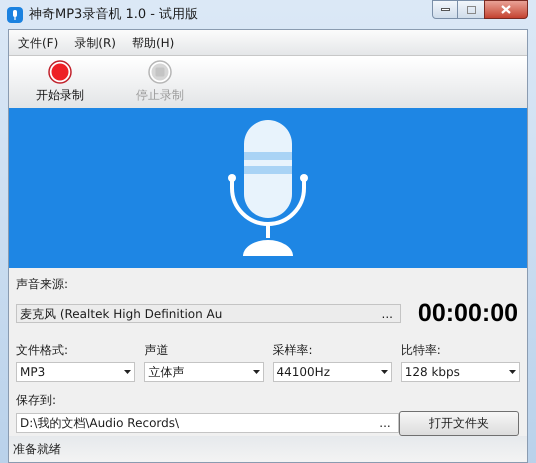 The height and width of the screenshot is (463, 536). Describe the element at coordinates (204, 372) in the screenshot. I see `dropdown: 立体声` at that location.